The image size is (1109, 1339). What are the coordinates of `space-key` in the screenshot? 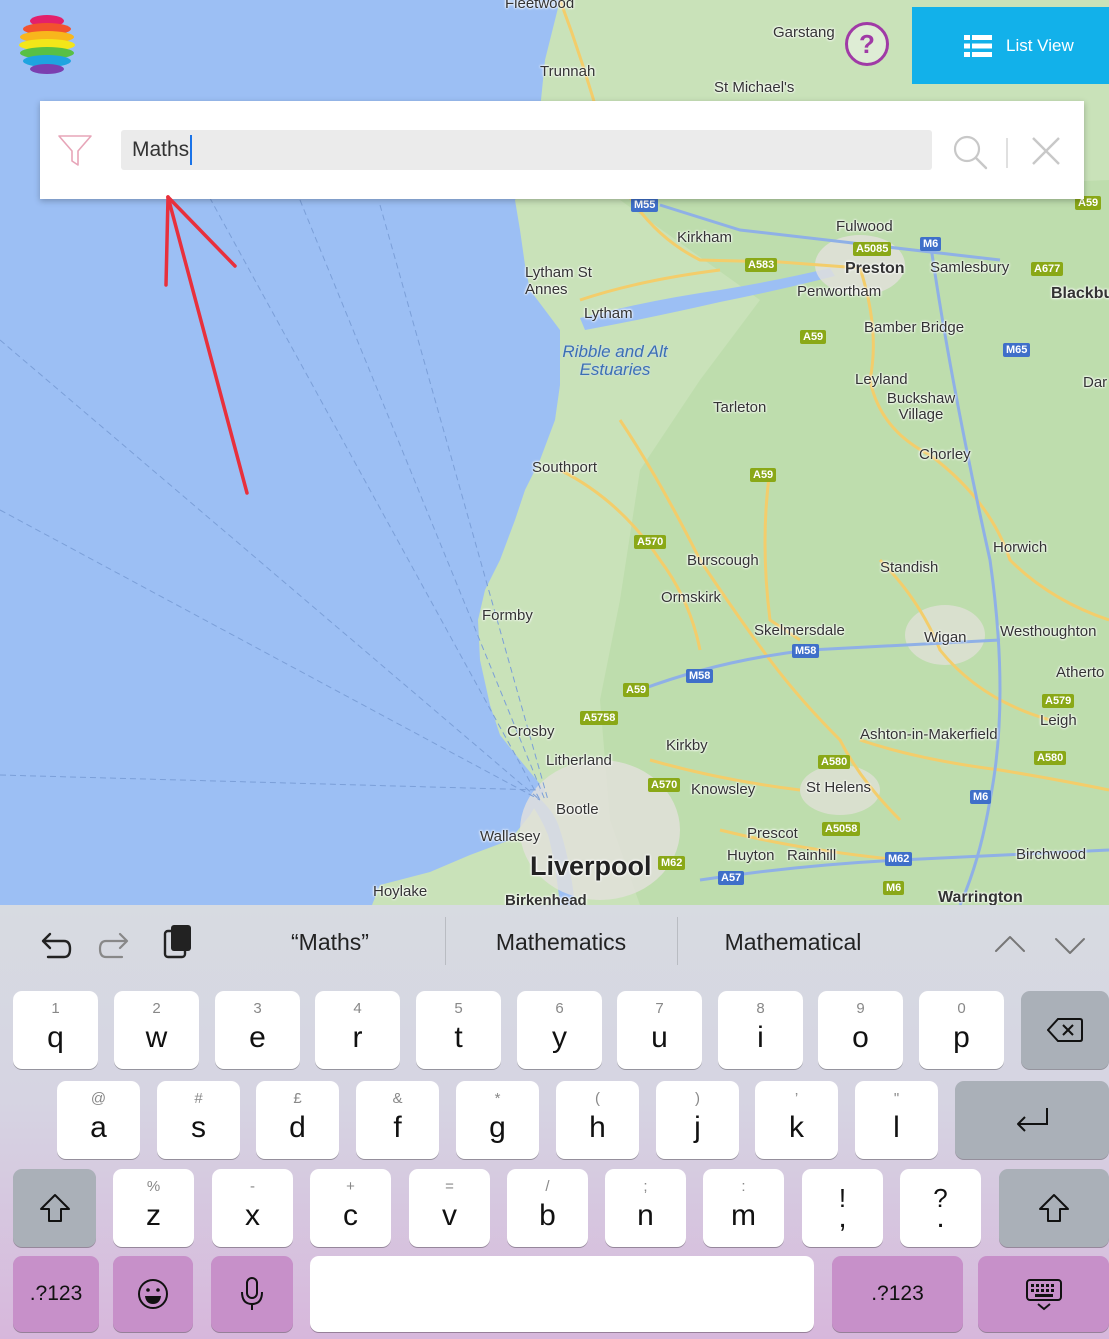 It's located at (562, 1294).